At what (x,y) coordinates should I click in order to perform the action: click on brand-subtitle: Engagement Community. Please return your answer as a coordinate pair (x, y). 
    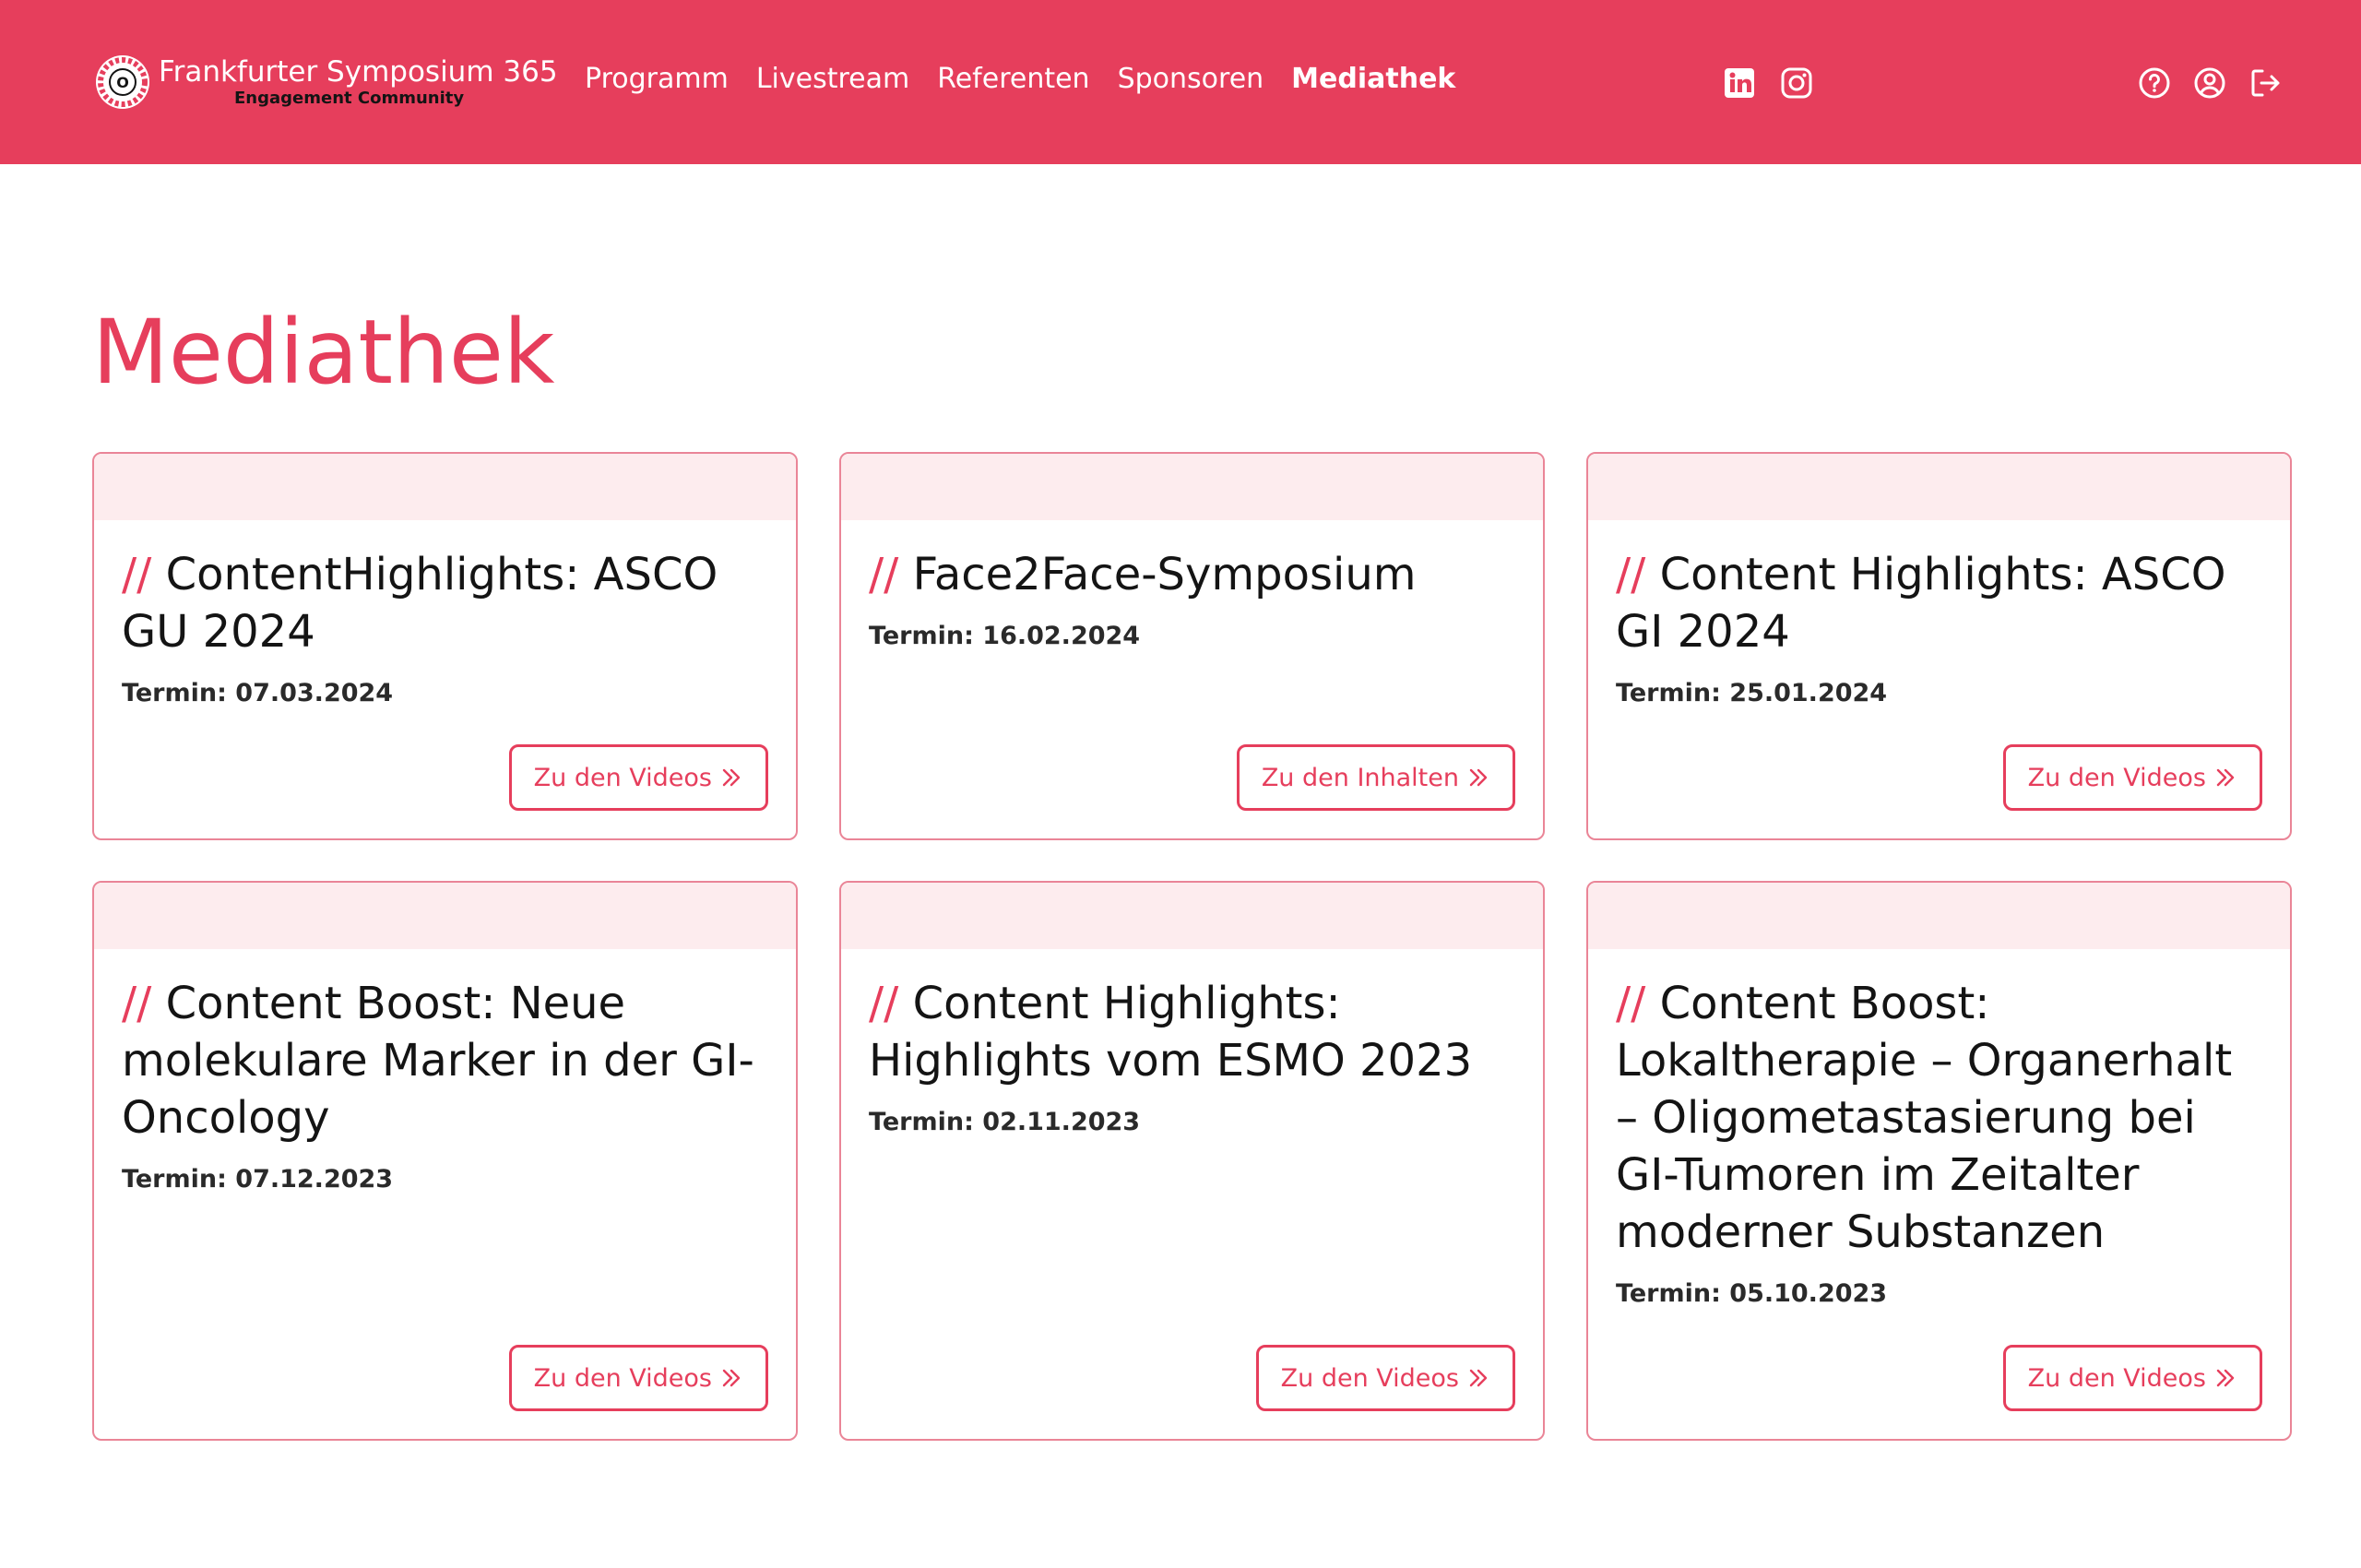
    Looking at the image, I should click on (349, 98).